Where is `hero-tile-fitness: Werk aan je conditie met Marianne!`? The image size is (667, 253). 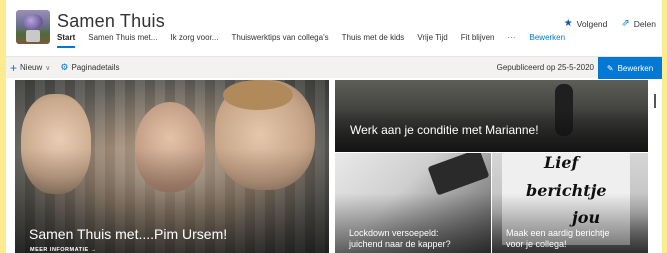 hero-tile-fitness: Werk aan je conditie met Marianne! is located at coordinates (491, 116).